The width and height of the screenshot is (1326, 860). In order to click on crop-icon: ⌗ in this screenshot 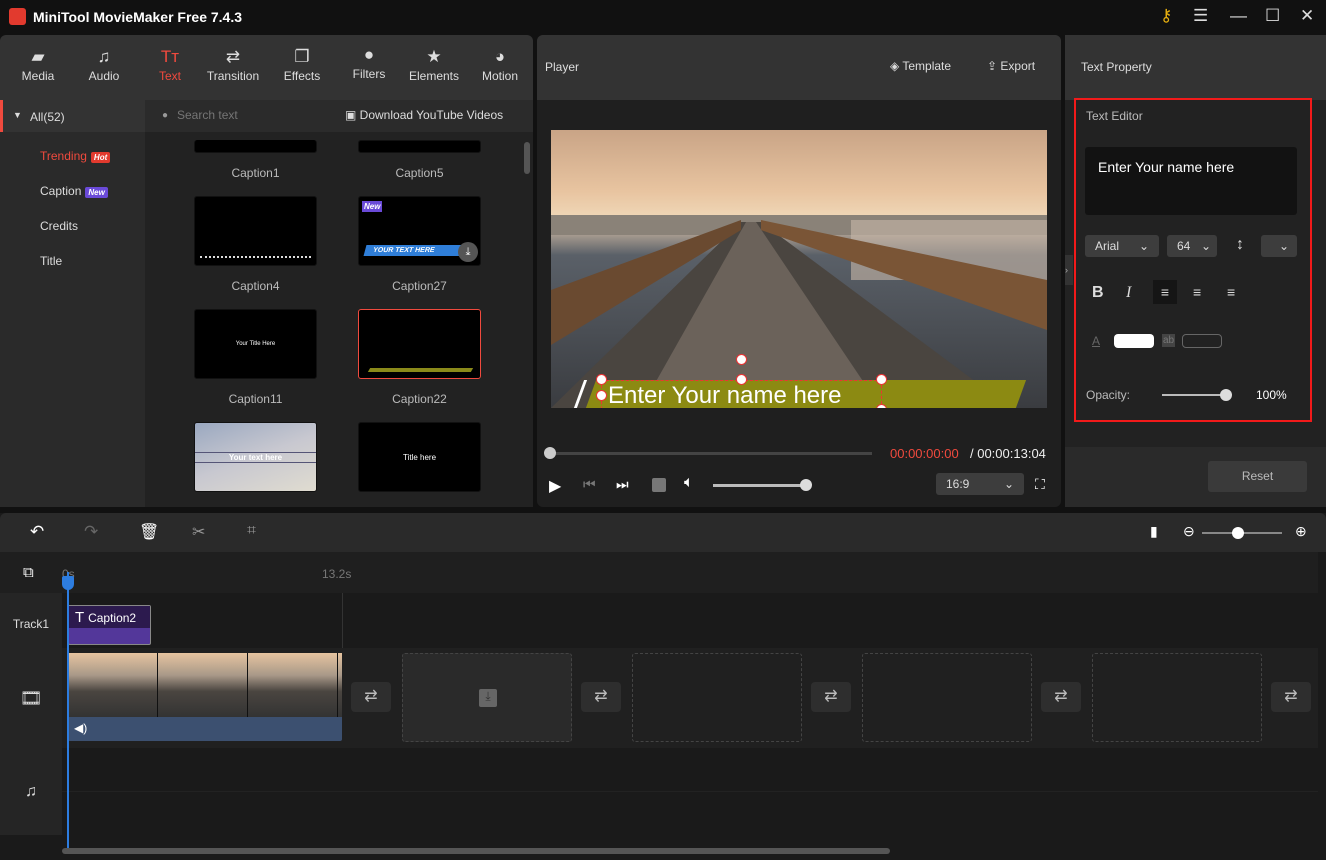, I will do `click(251, 531)`.